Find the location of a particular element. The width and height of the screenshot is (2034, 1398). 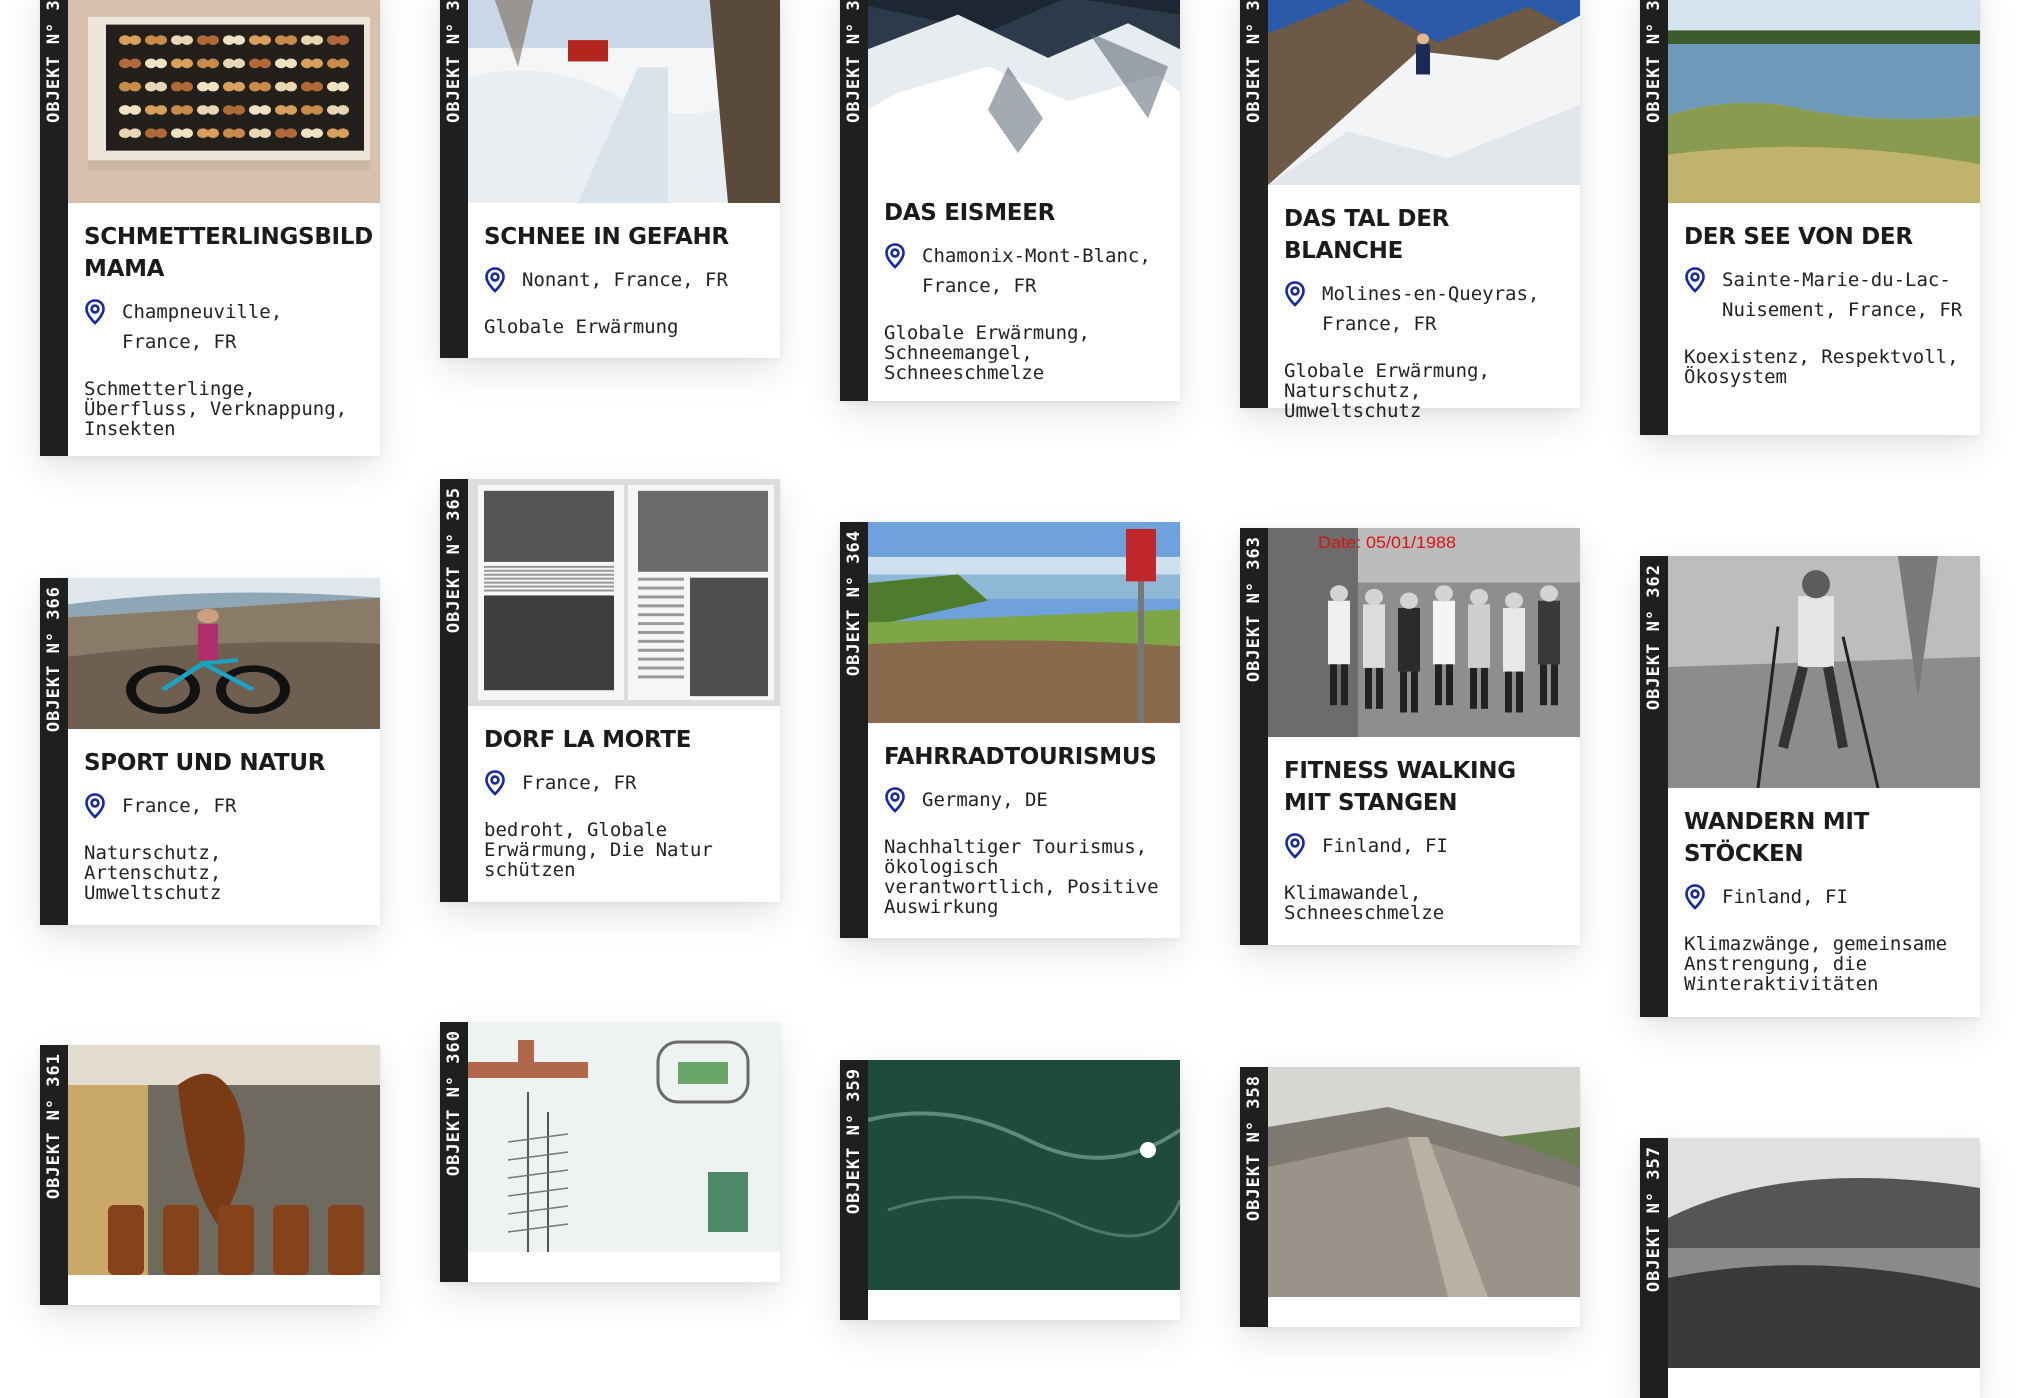

object-number-label: OBJEKT N° 361 is located at coordinates (54, 1126).